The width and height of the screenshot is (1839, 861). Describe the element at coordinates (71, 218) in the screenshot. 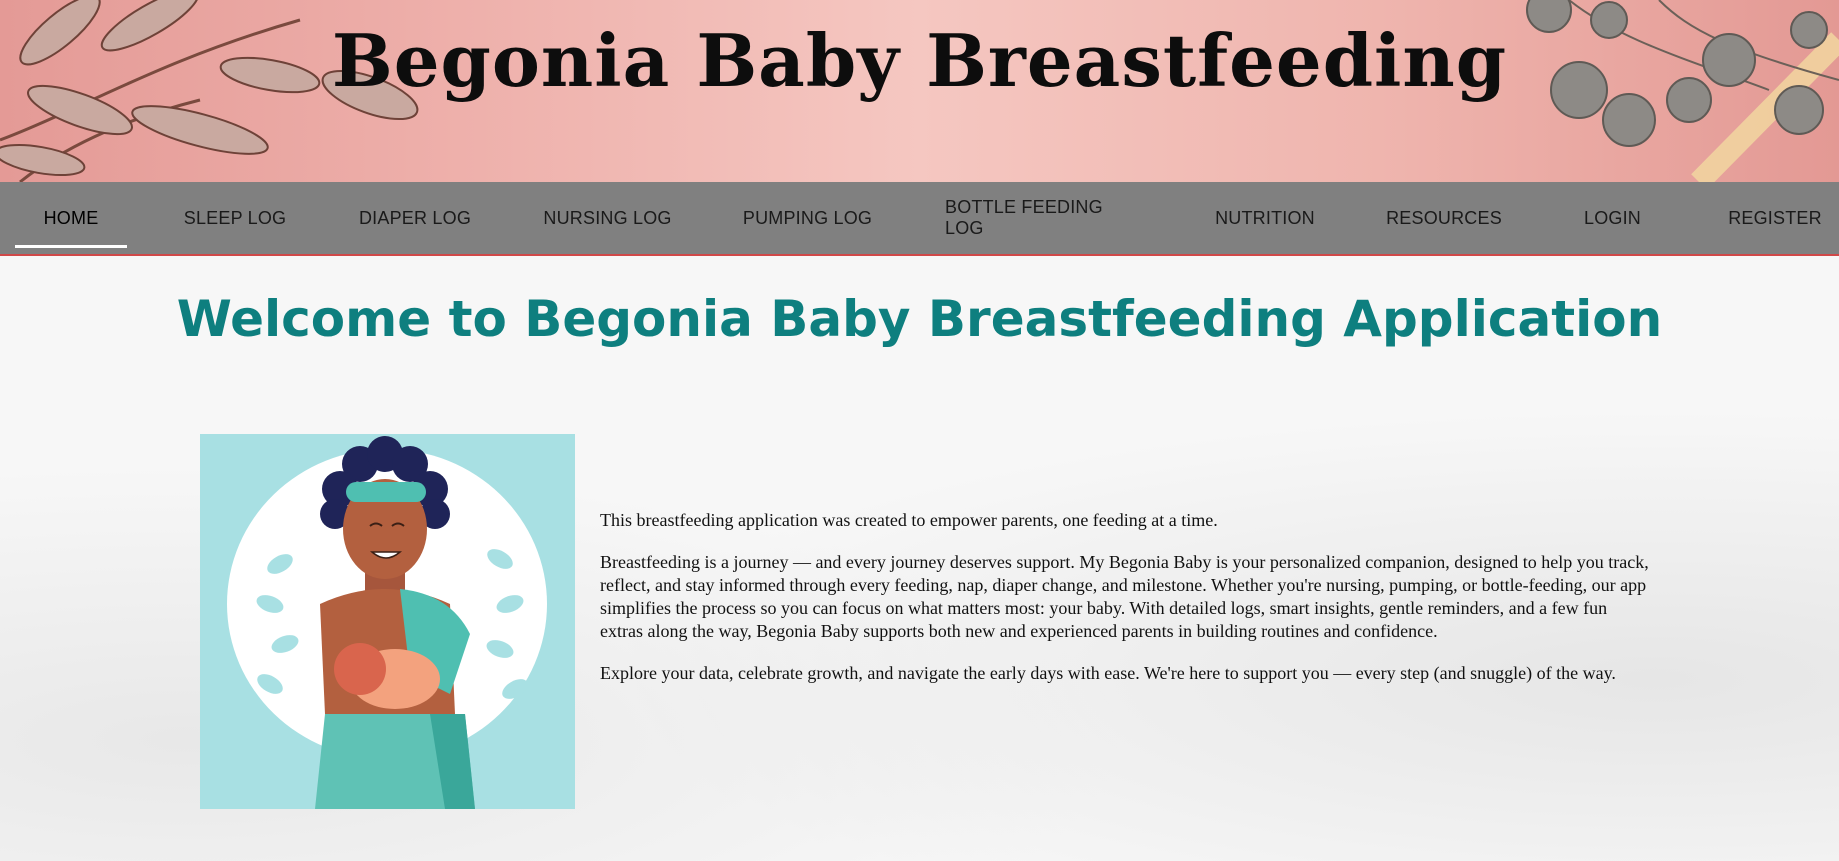

I see `nav-item-home: HOME` at that location.